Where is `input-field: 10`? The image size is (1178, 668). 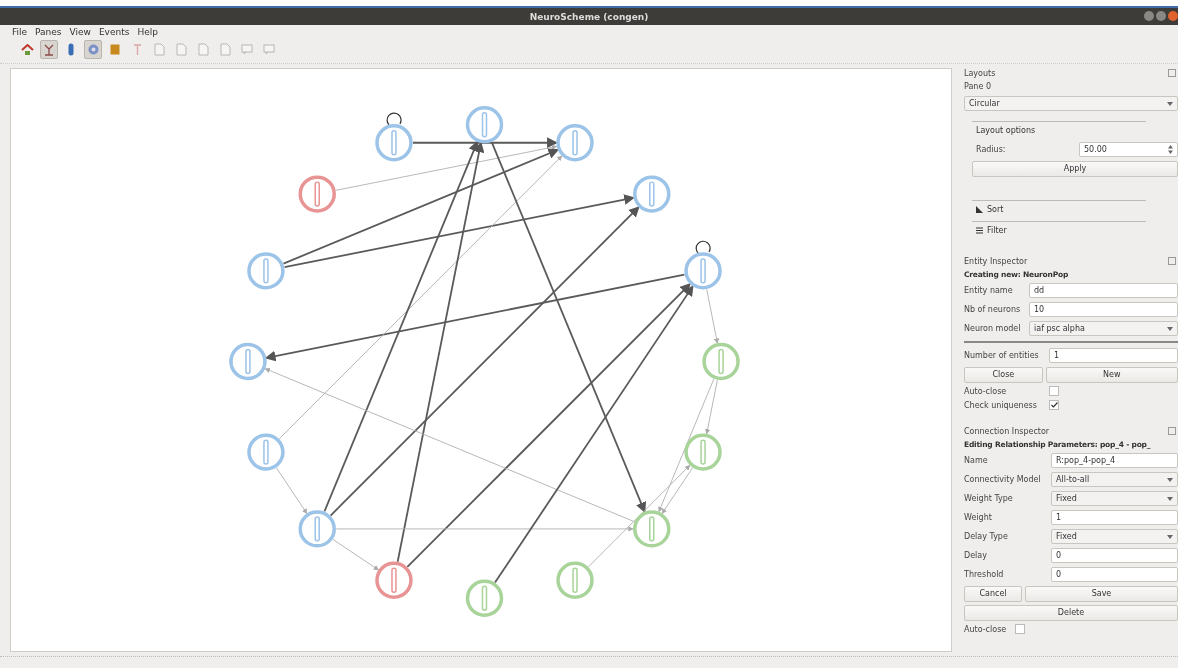 input-field: 10 is located at coordinates (1103, 309).